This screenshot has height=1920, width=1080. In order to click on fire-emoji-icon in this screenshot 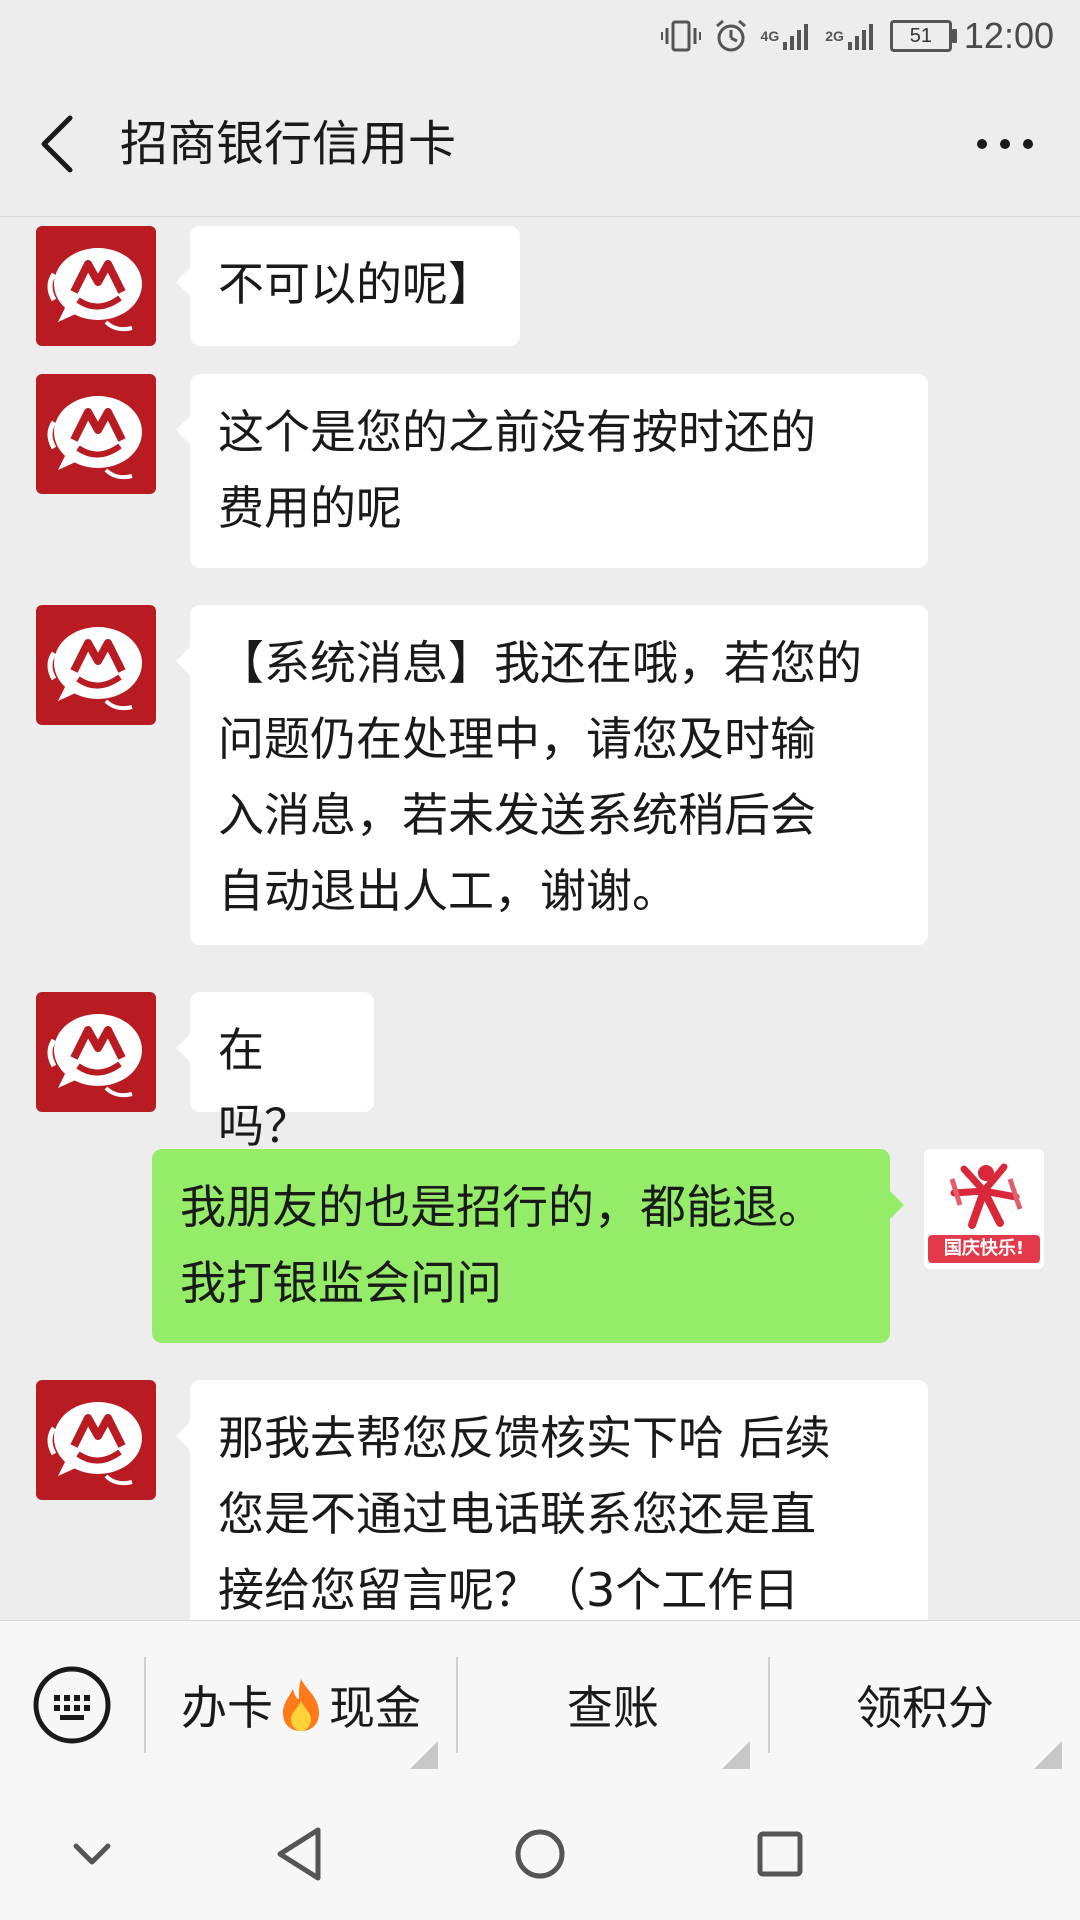, I will do `click(301, 1705)`.